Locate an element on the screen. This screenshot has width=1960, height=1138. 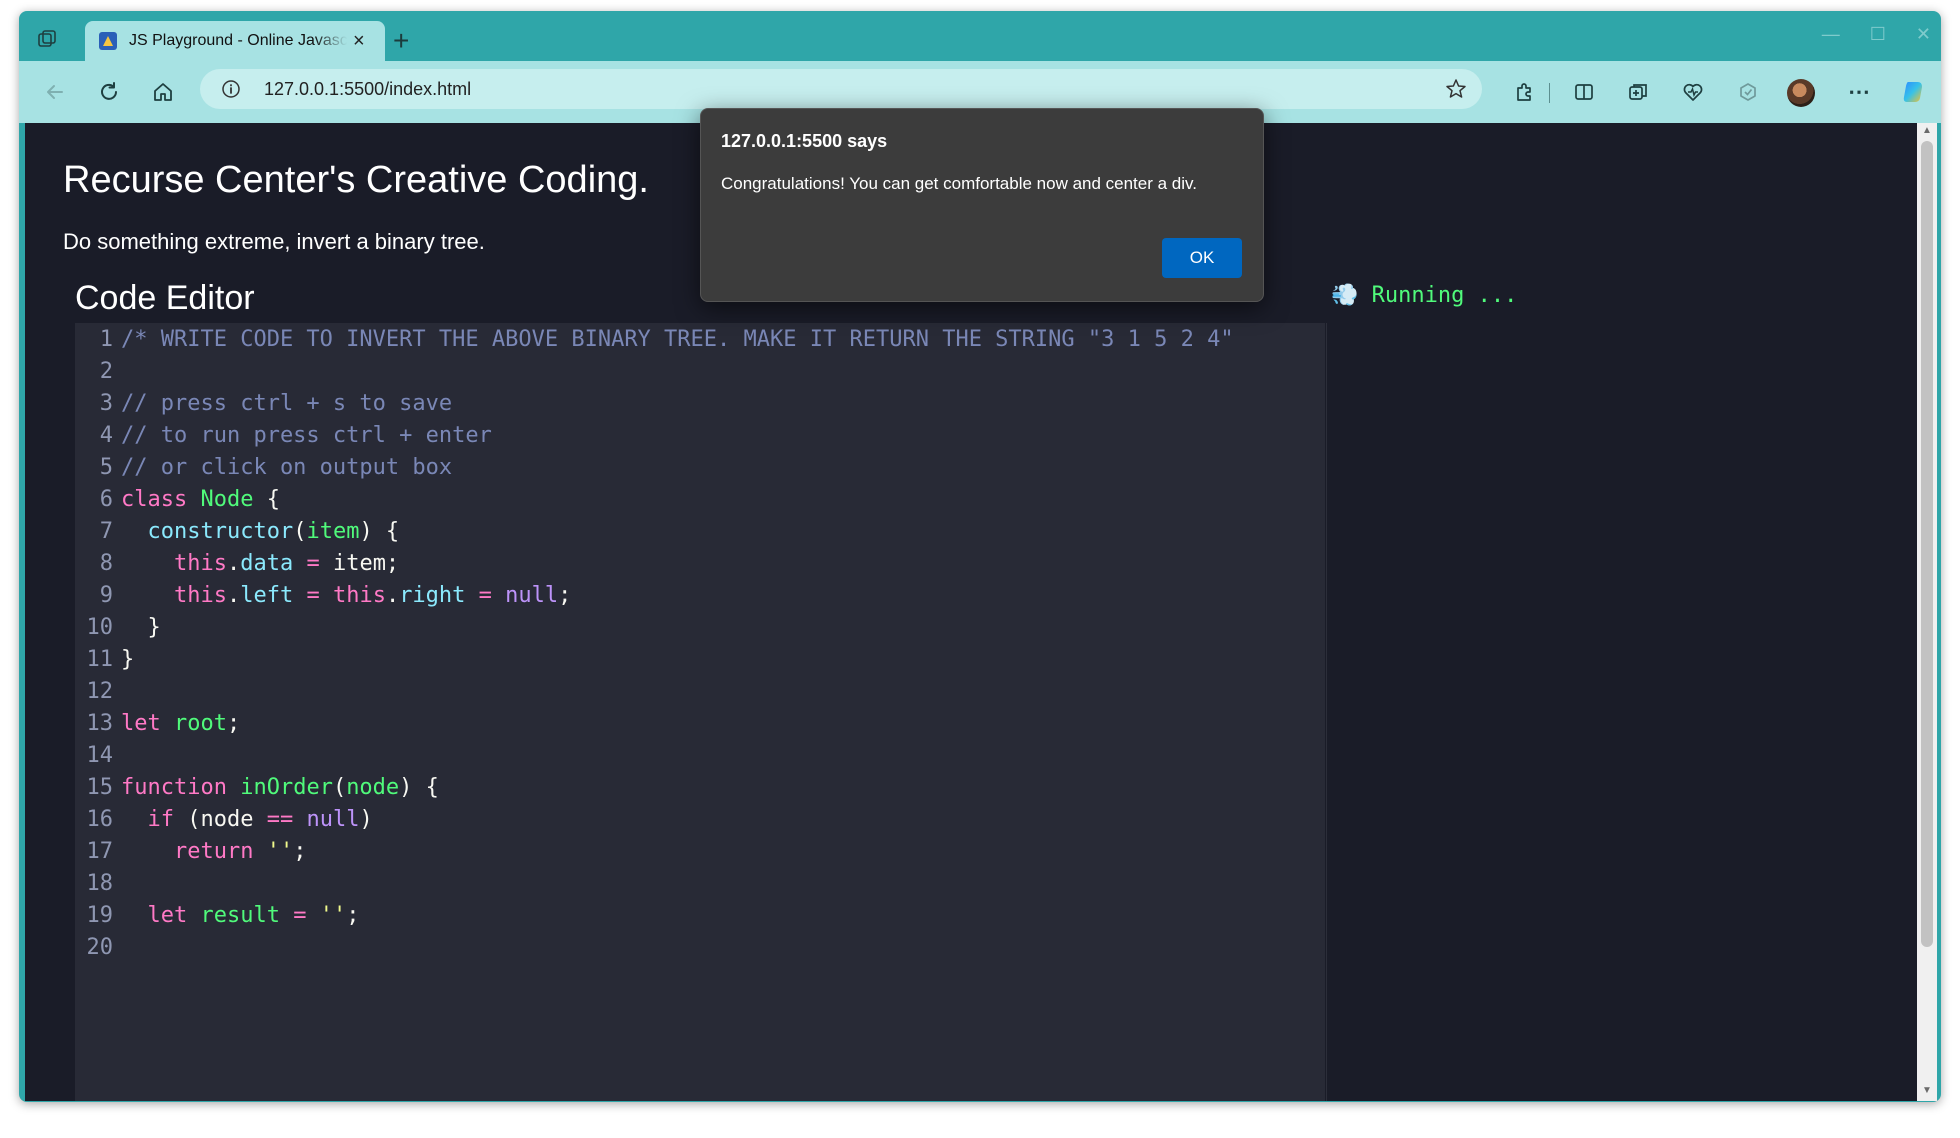
close-window-icon: ✕ is located at coordinates (1923, 34).